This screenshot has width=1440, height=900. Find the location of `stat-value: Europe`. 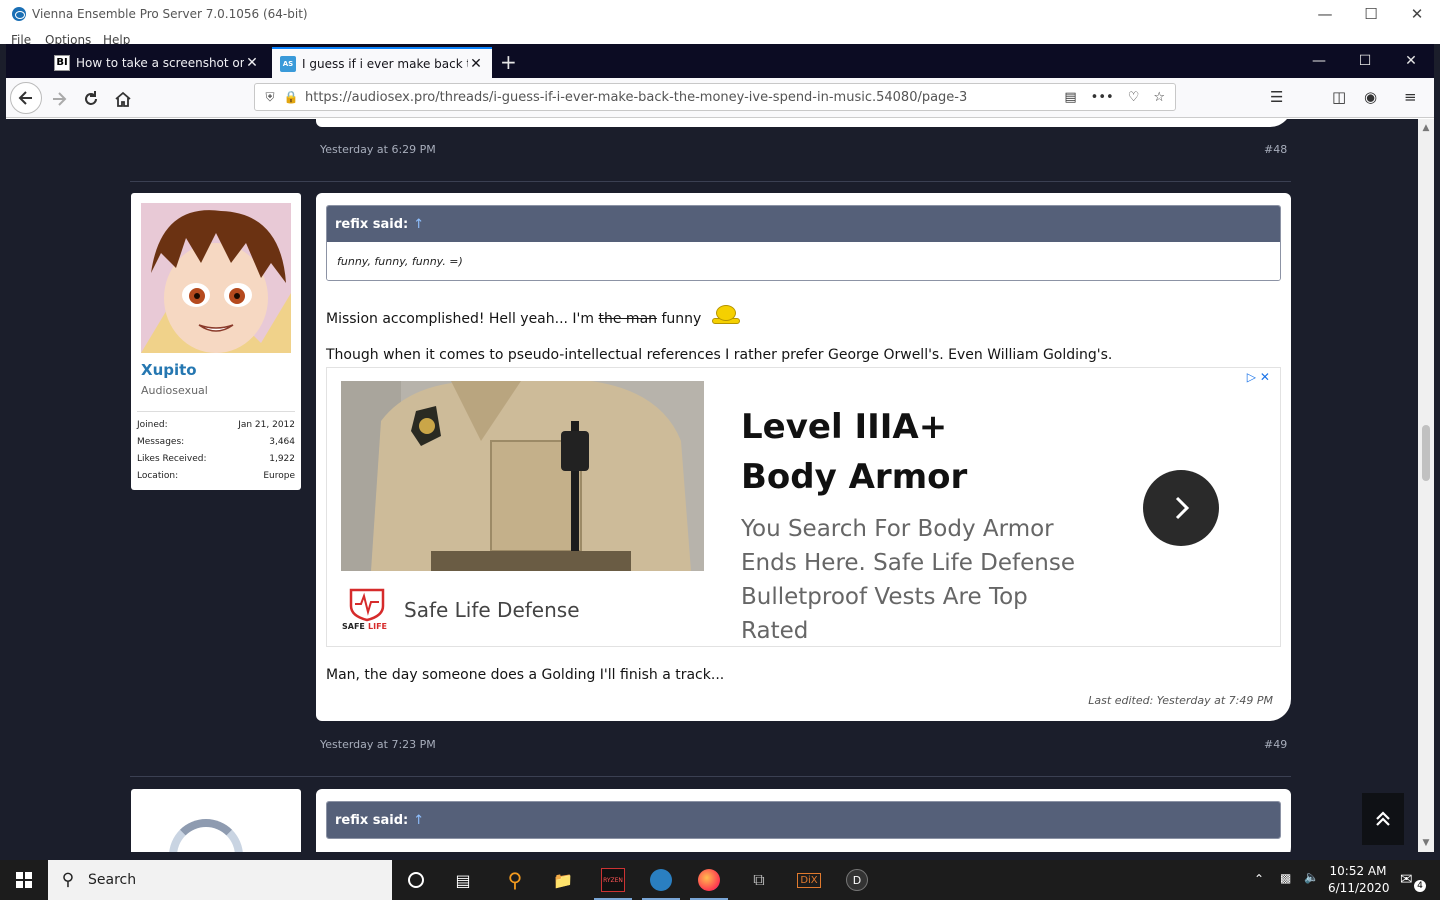

stat-value: Europe is located at coordinates (279, 475).